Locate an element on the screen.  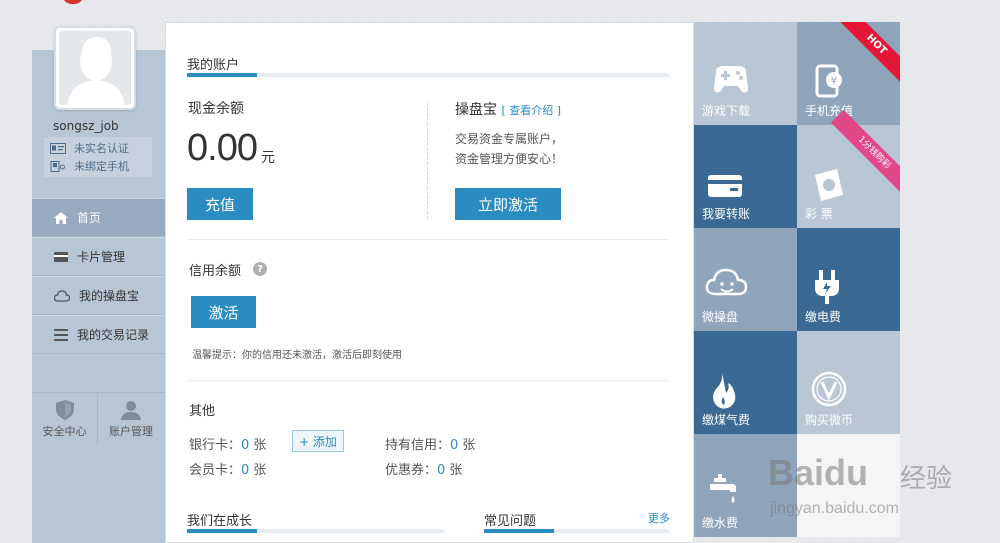
watermark-brand-bai: Bai is located at coordinates (796, 472).